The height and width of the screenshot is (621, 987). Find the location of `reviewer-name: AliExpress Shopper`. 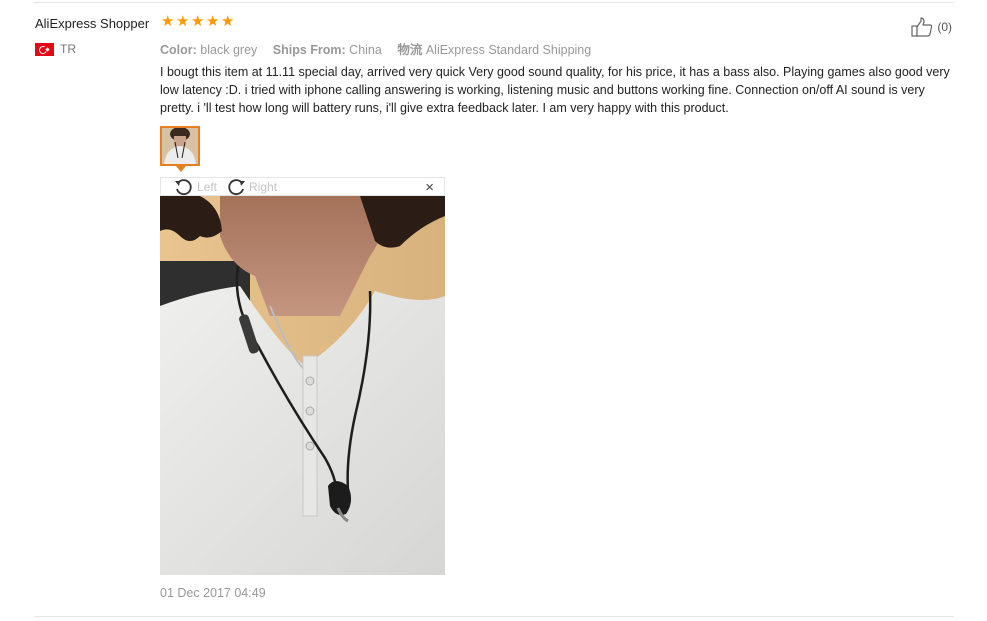

reviewer-name: AliExpress Shopper is located at coordinates (92, 23).